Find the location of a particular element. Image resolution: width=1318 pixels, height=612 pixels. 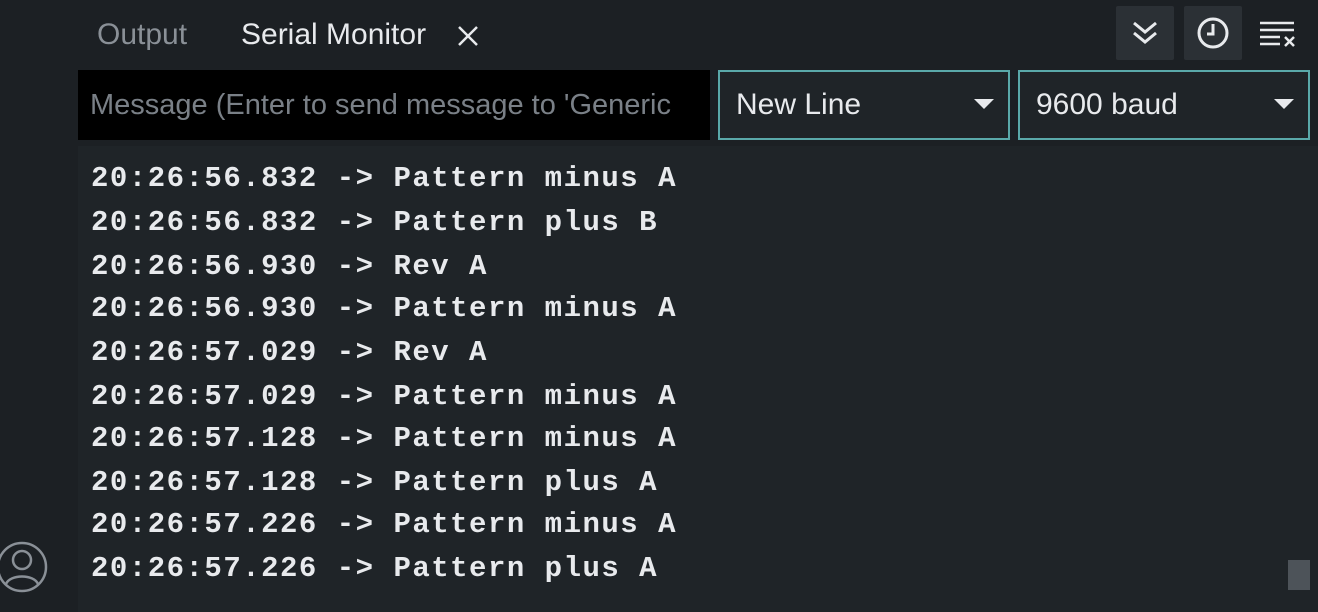

clock-icon is located at coordinates (1213, 33).